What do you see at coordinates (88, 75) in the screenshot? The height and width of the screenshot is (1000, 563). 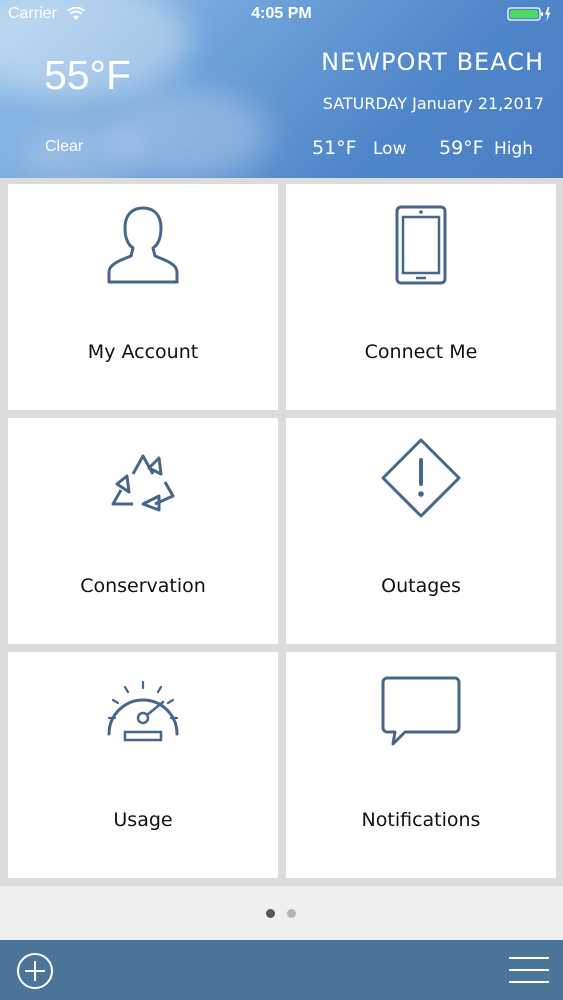 I see `current-temperature: 55°F` at bounding box center [88, 75].